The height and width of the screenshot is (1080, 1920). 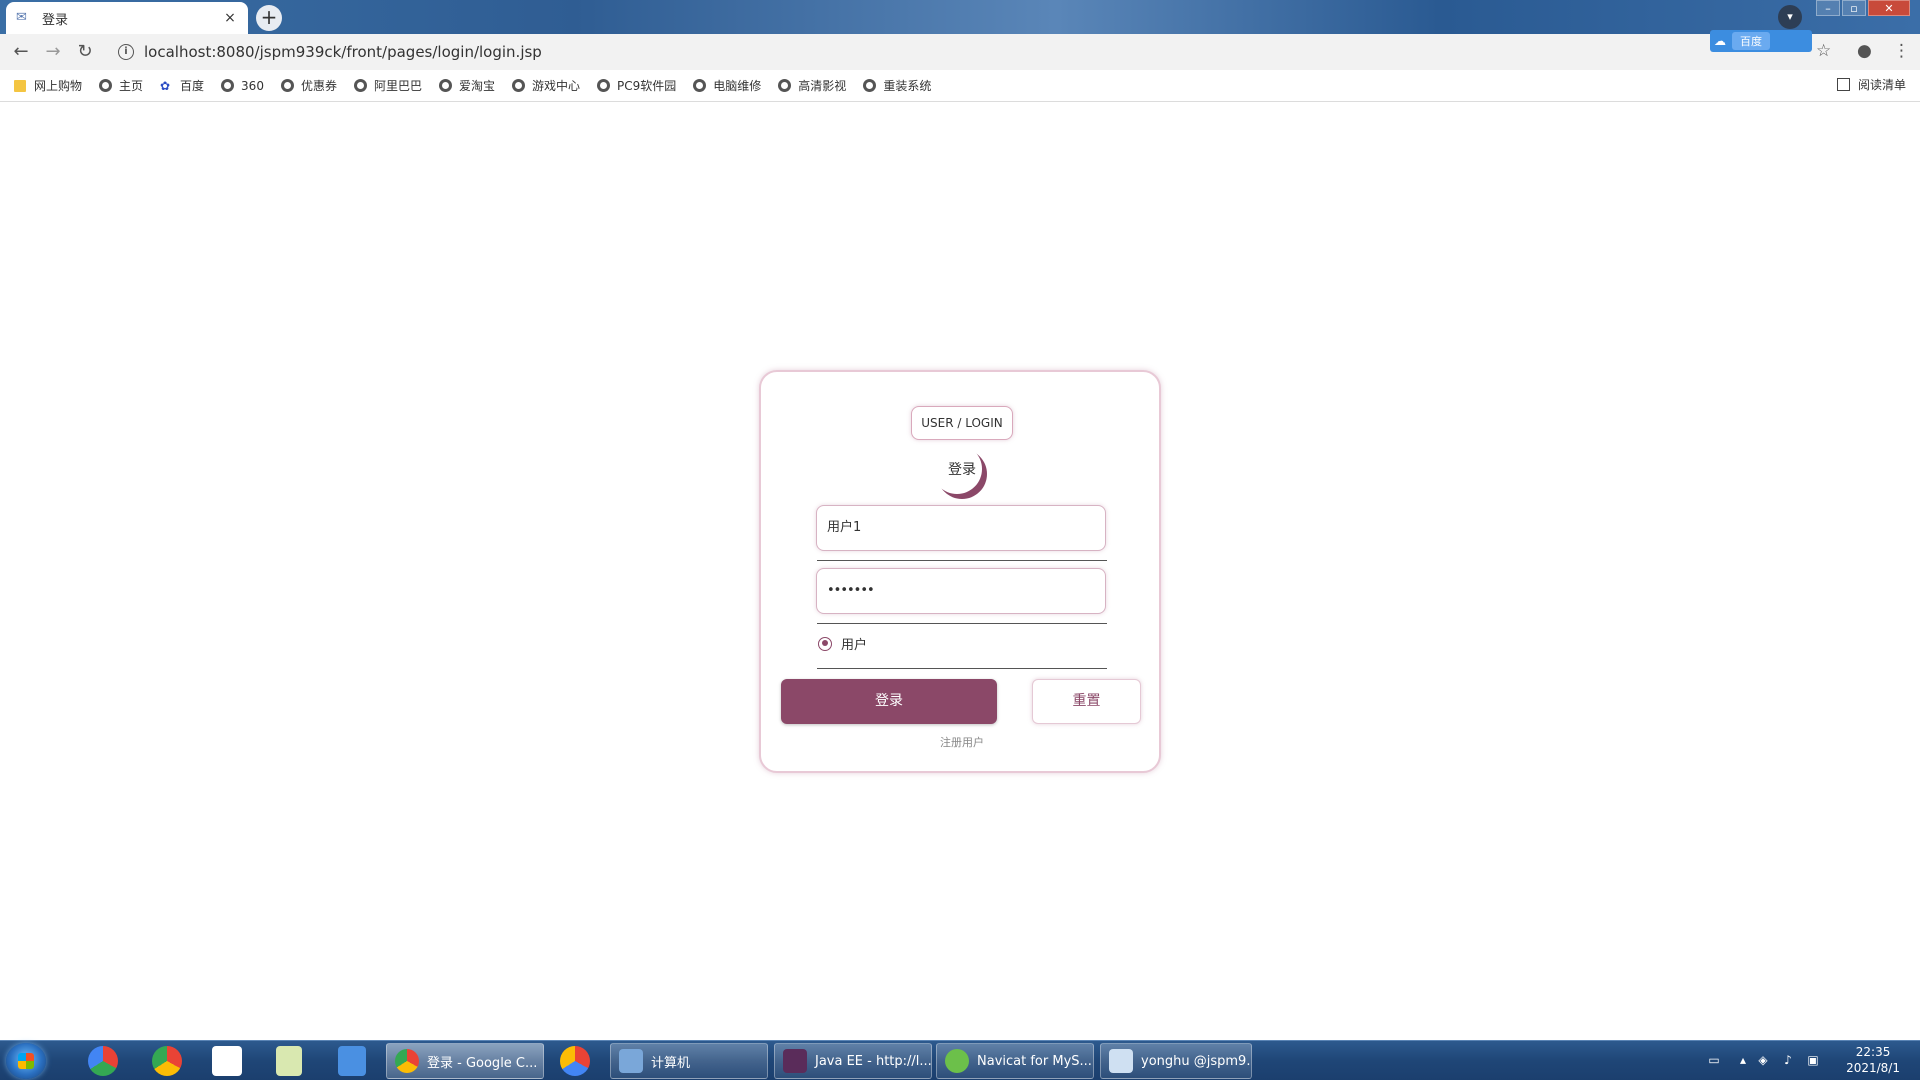 What do you see at coordinates (1889, 8) in the screenshot?
I see `window-close-icon: ✕` at bounding box center [1889, 8].